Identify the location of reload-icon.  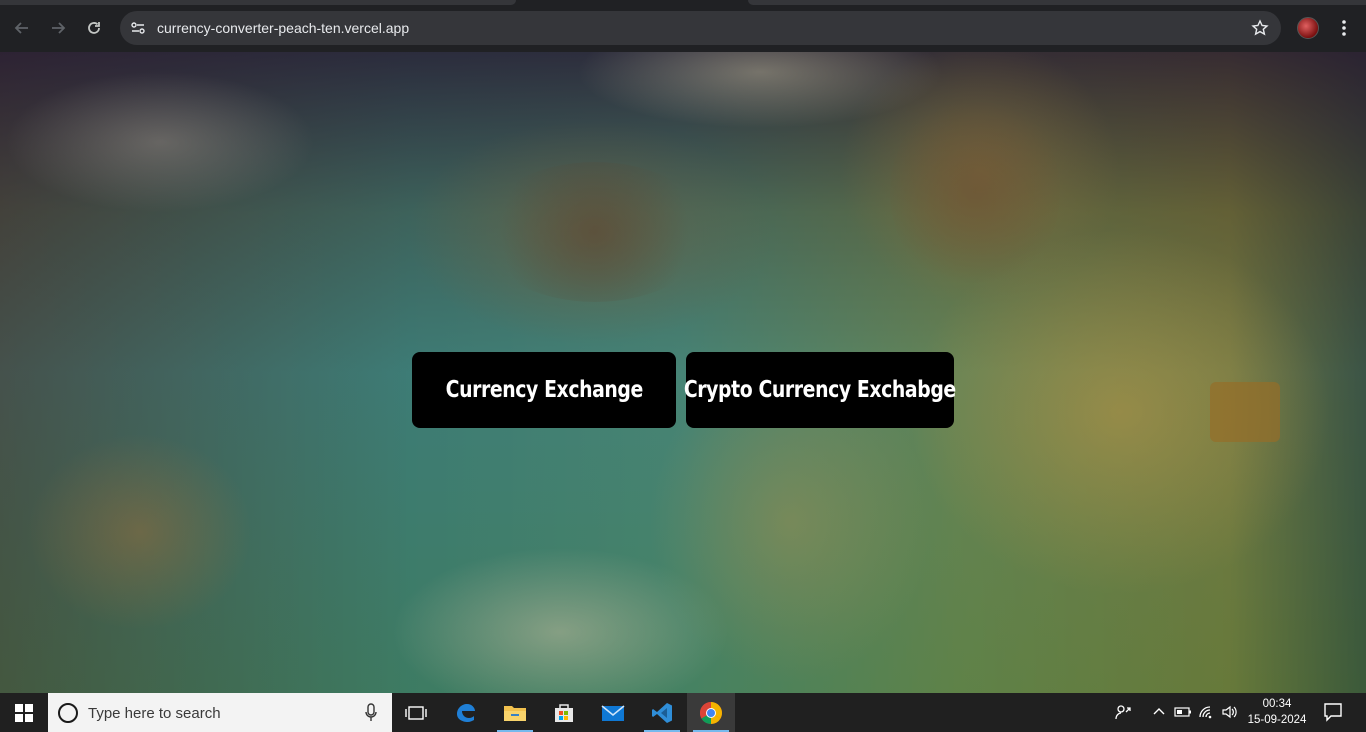
(94, 28).